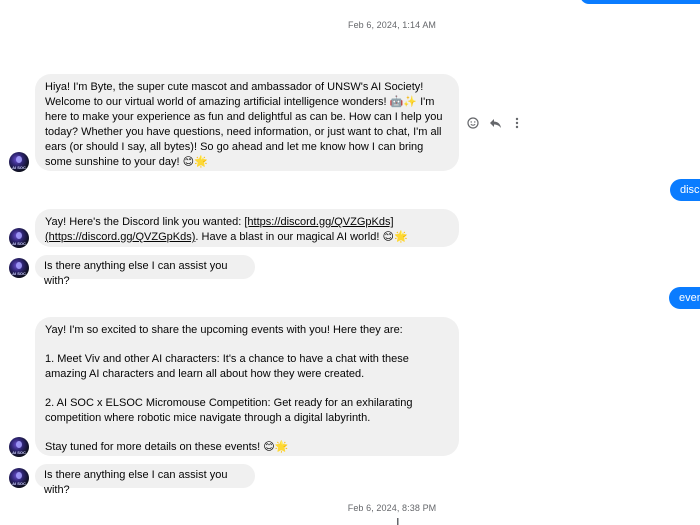  What do you see at coordinates (689, 298) in the screenshot?
I see `sent-text: even` at bounding box center [689, 298].